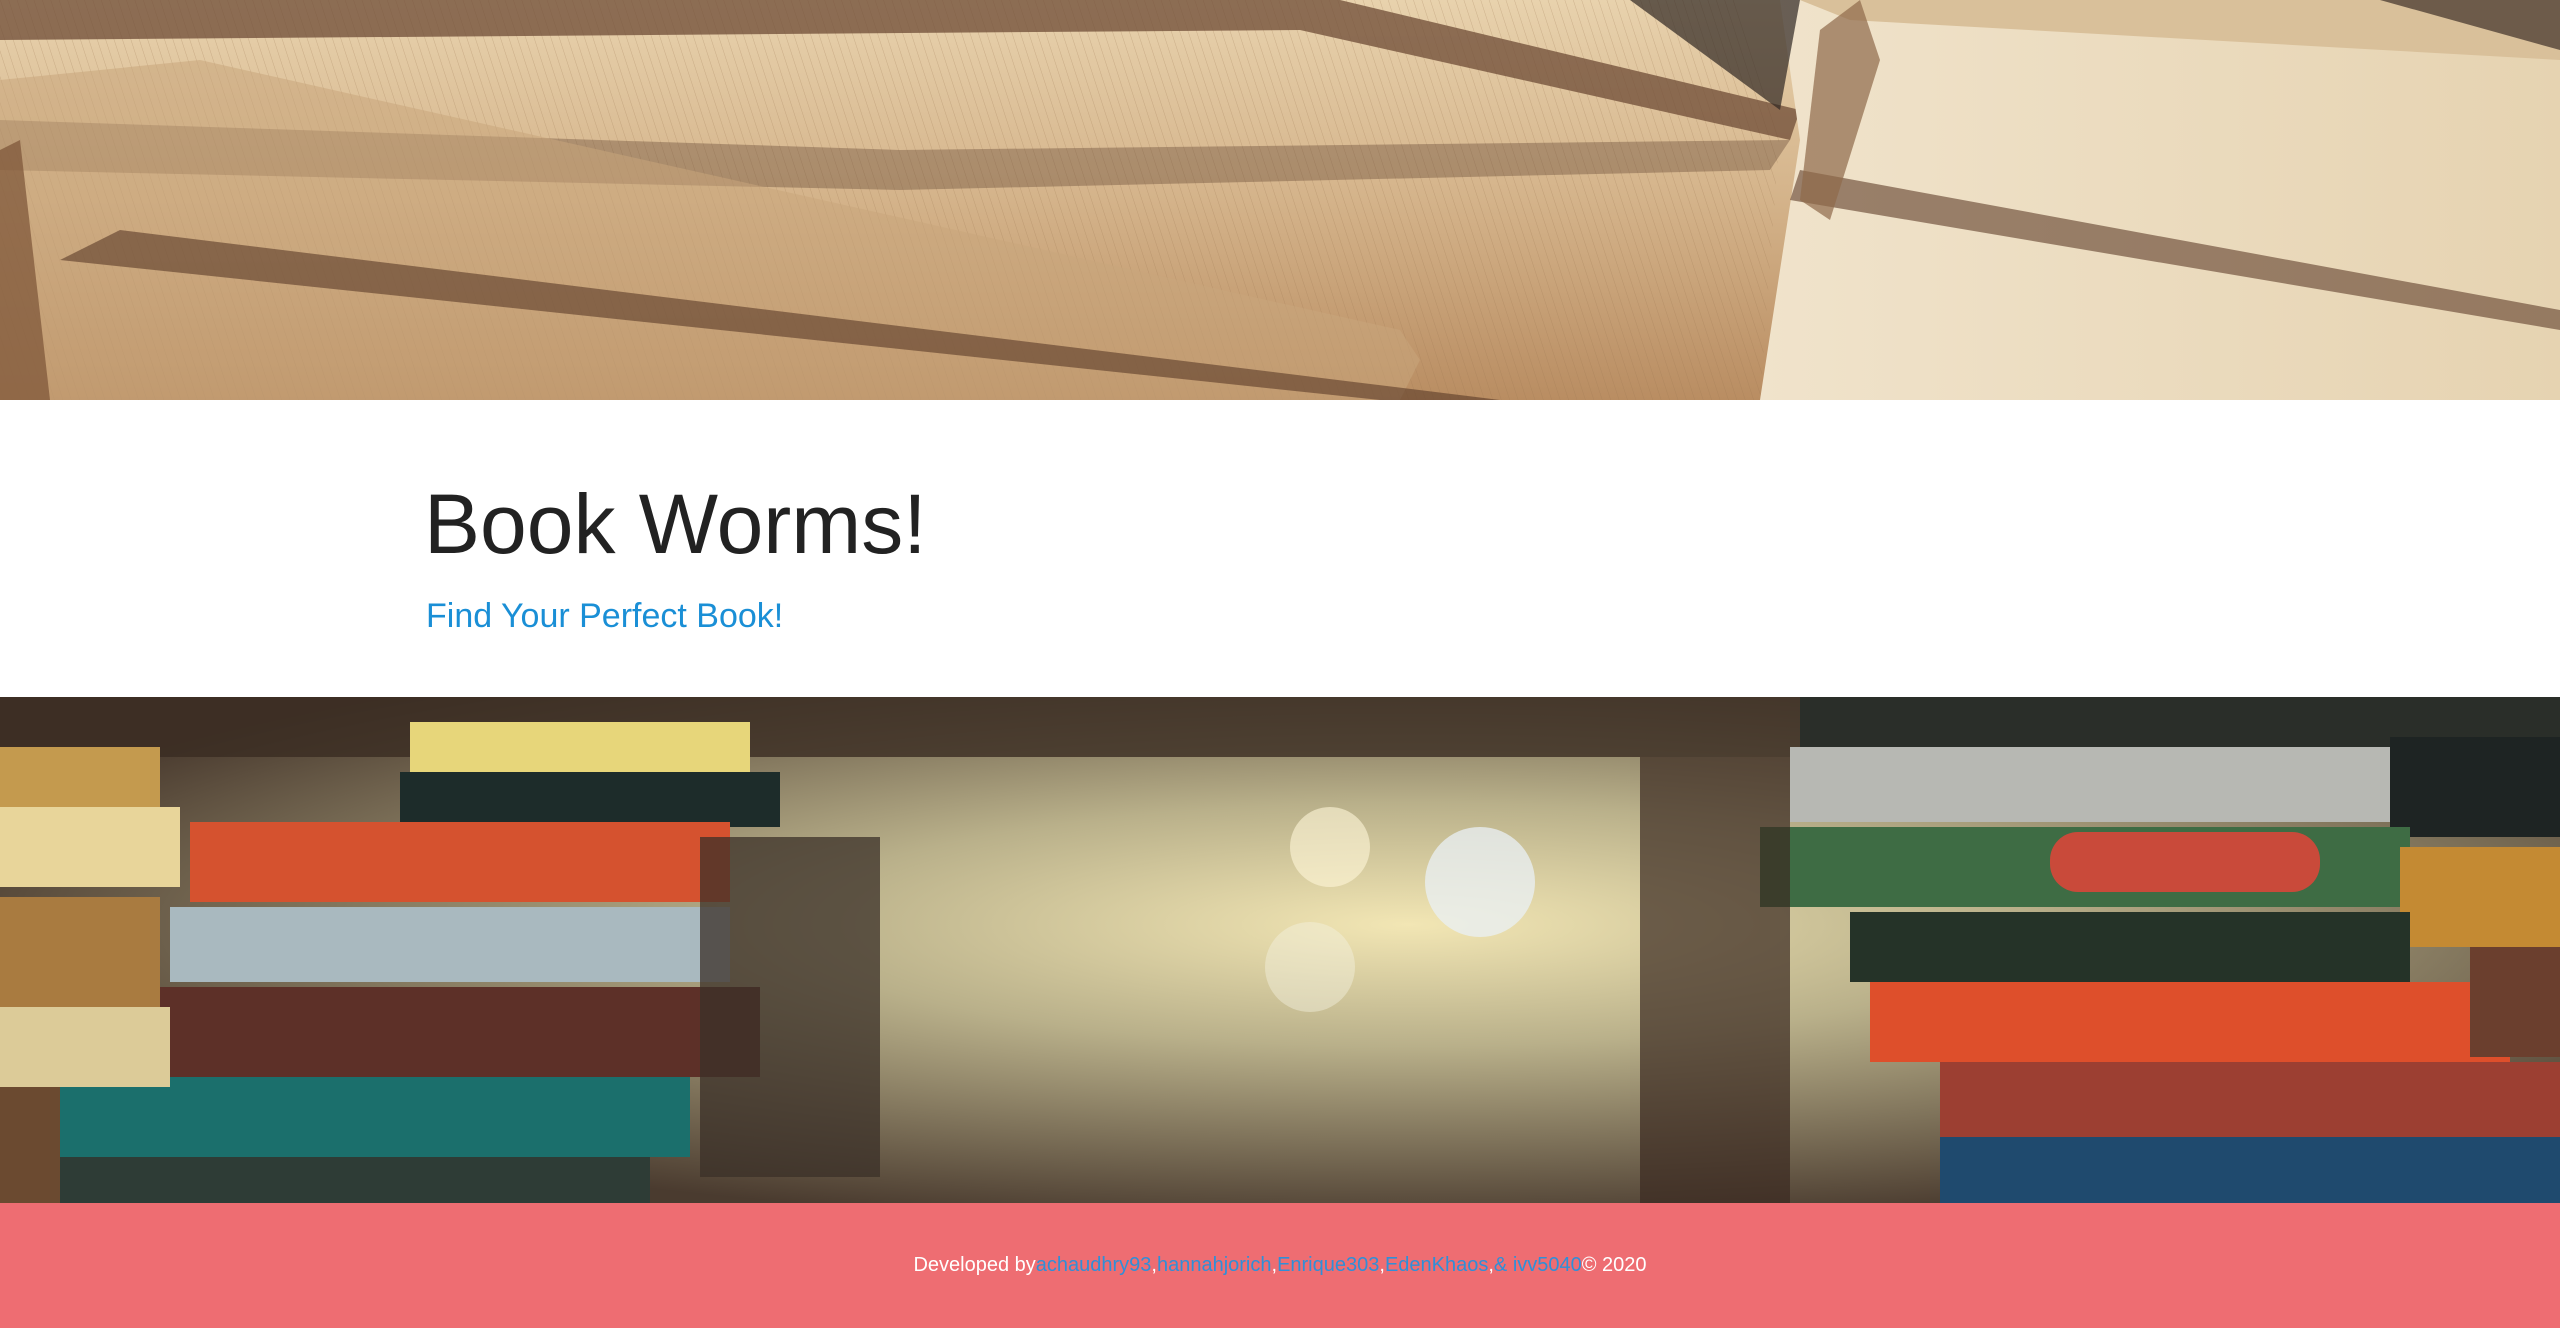  Describe the element at coordinates (1214, 1265) in the screenshot. I see `contributor-link-hannahjorich: hannahjorich` at that location.